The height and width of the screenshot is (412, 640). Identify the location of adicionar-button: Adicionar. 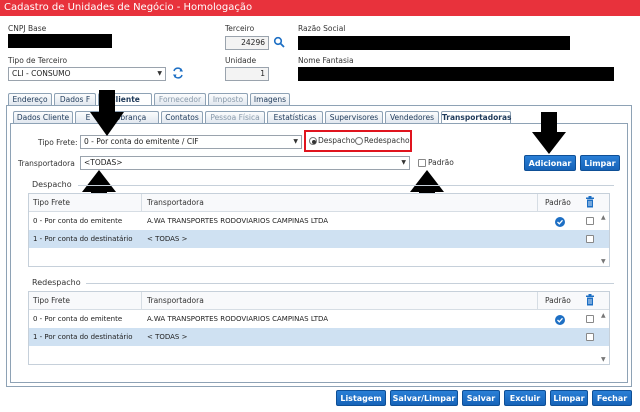
(550, 163).